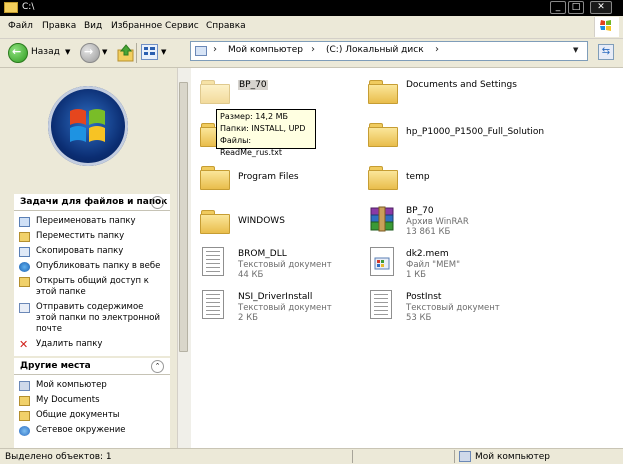 The height and width of the screenshot is (464, 623). I want to click on place-network: Сетевое окружение, so click(92, 430).